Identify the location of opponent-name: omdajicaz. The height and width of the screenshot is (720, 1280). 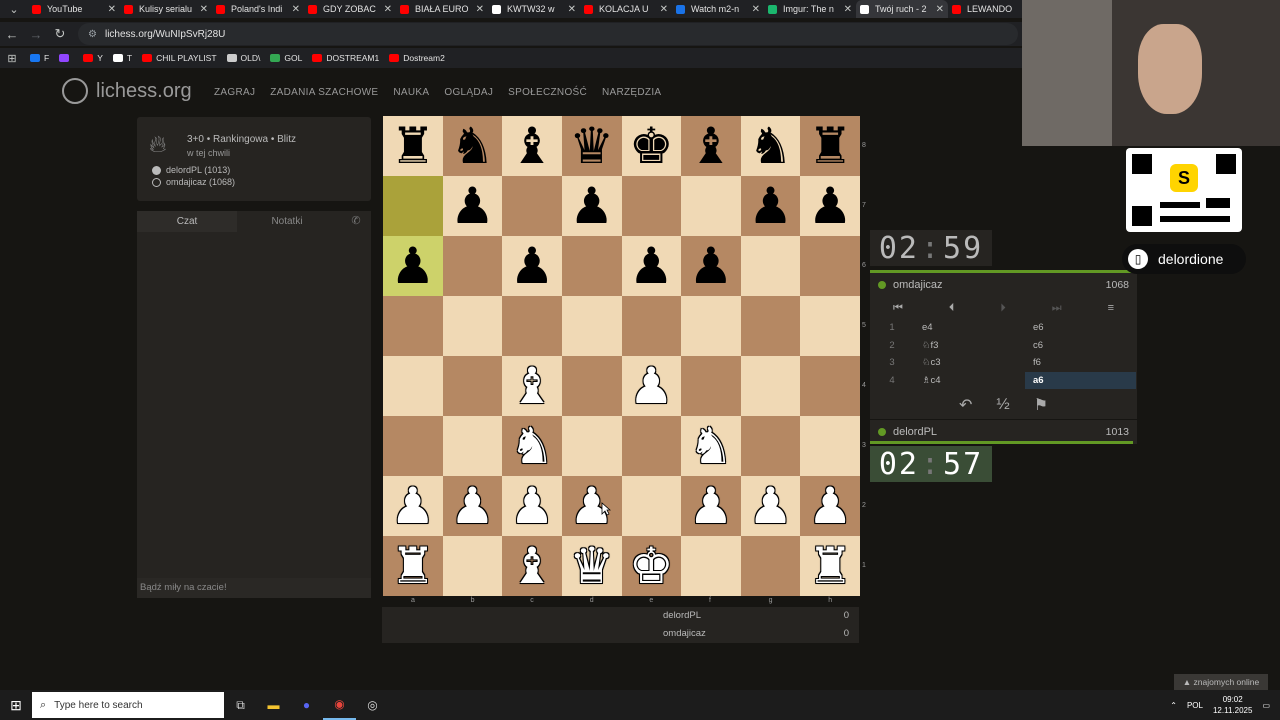
(918, 285).